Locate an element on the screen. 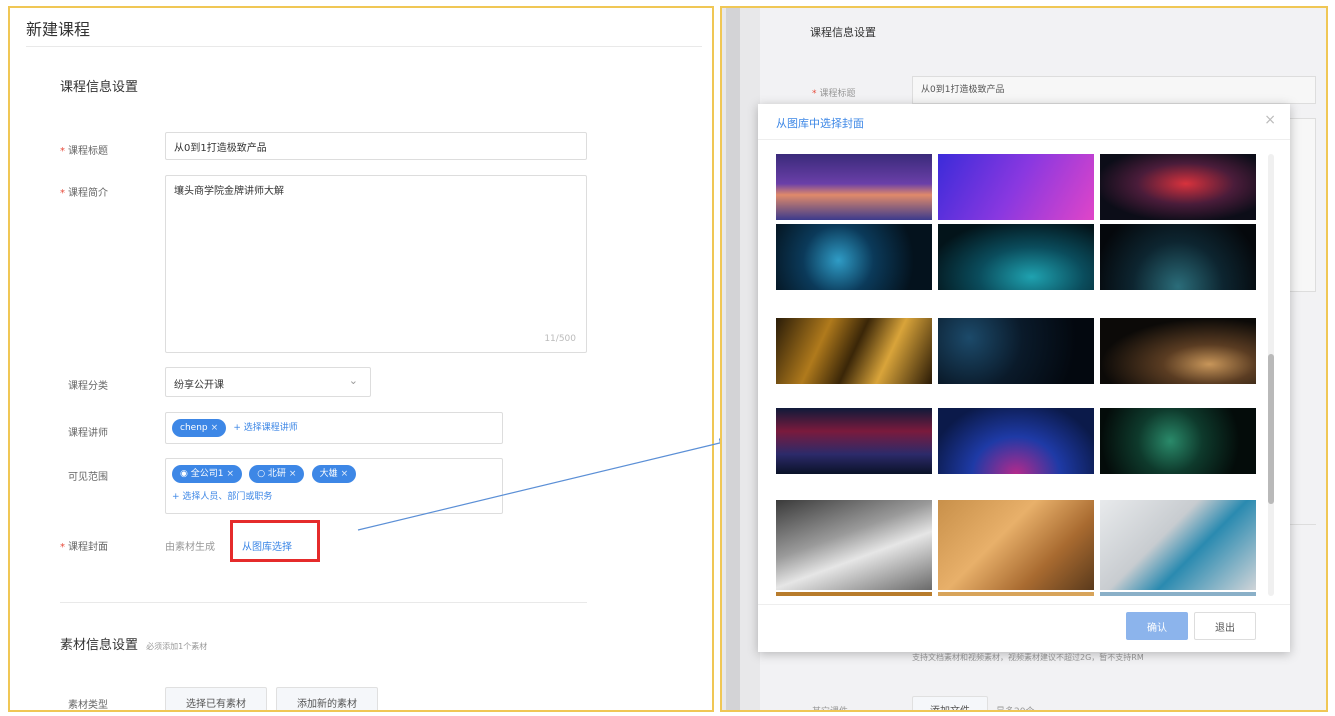 The height and width of the screenshot is (716, 1335). cancel-button: 退出 is located at coordinates (1225, 626).